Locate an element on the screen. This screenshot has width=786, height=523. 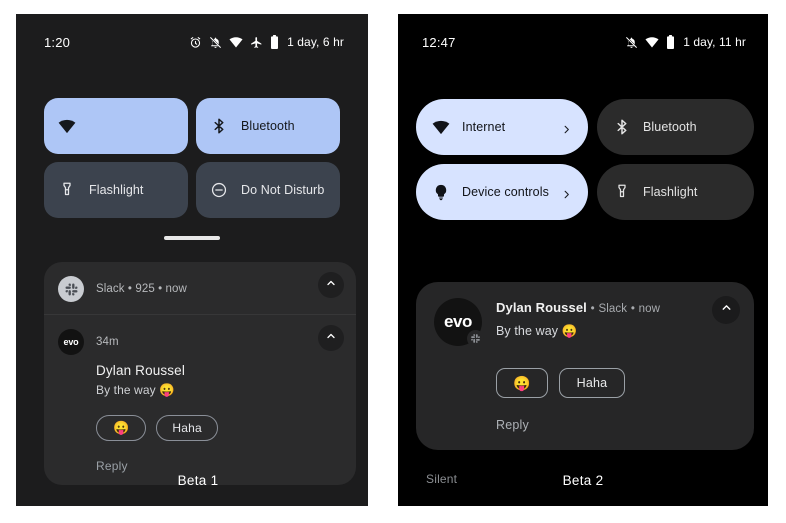
notification-group-header: Slack • 925 • now is located at coordinates (200, 288).